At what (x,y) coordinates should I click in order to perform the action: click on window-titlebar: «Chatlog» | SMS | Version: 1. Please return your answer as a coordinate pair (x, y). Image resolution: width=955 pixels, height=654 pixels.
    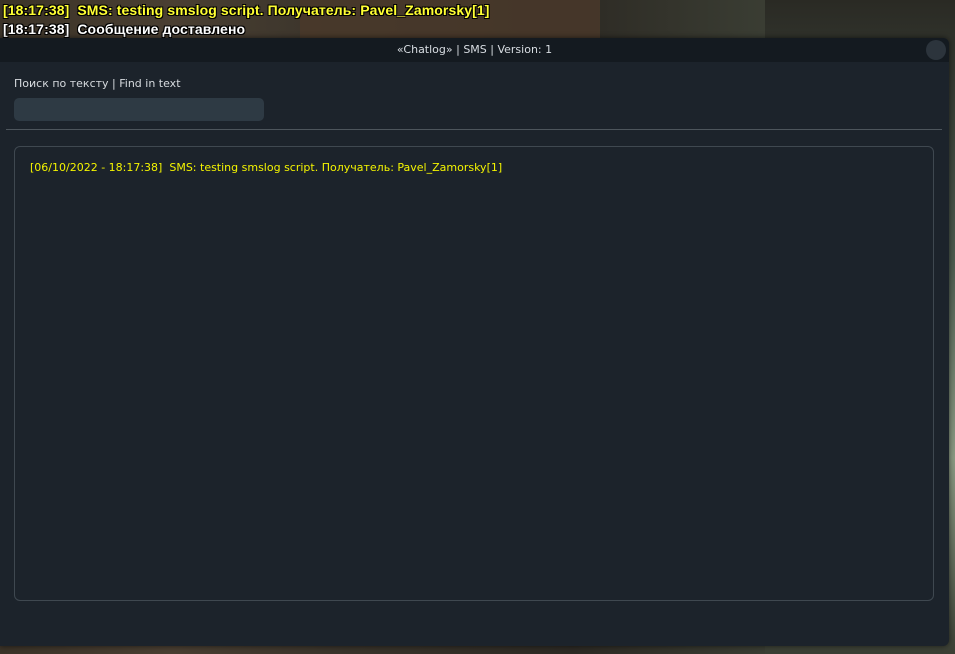
    Looking at the image, I should click on (474, 50).